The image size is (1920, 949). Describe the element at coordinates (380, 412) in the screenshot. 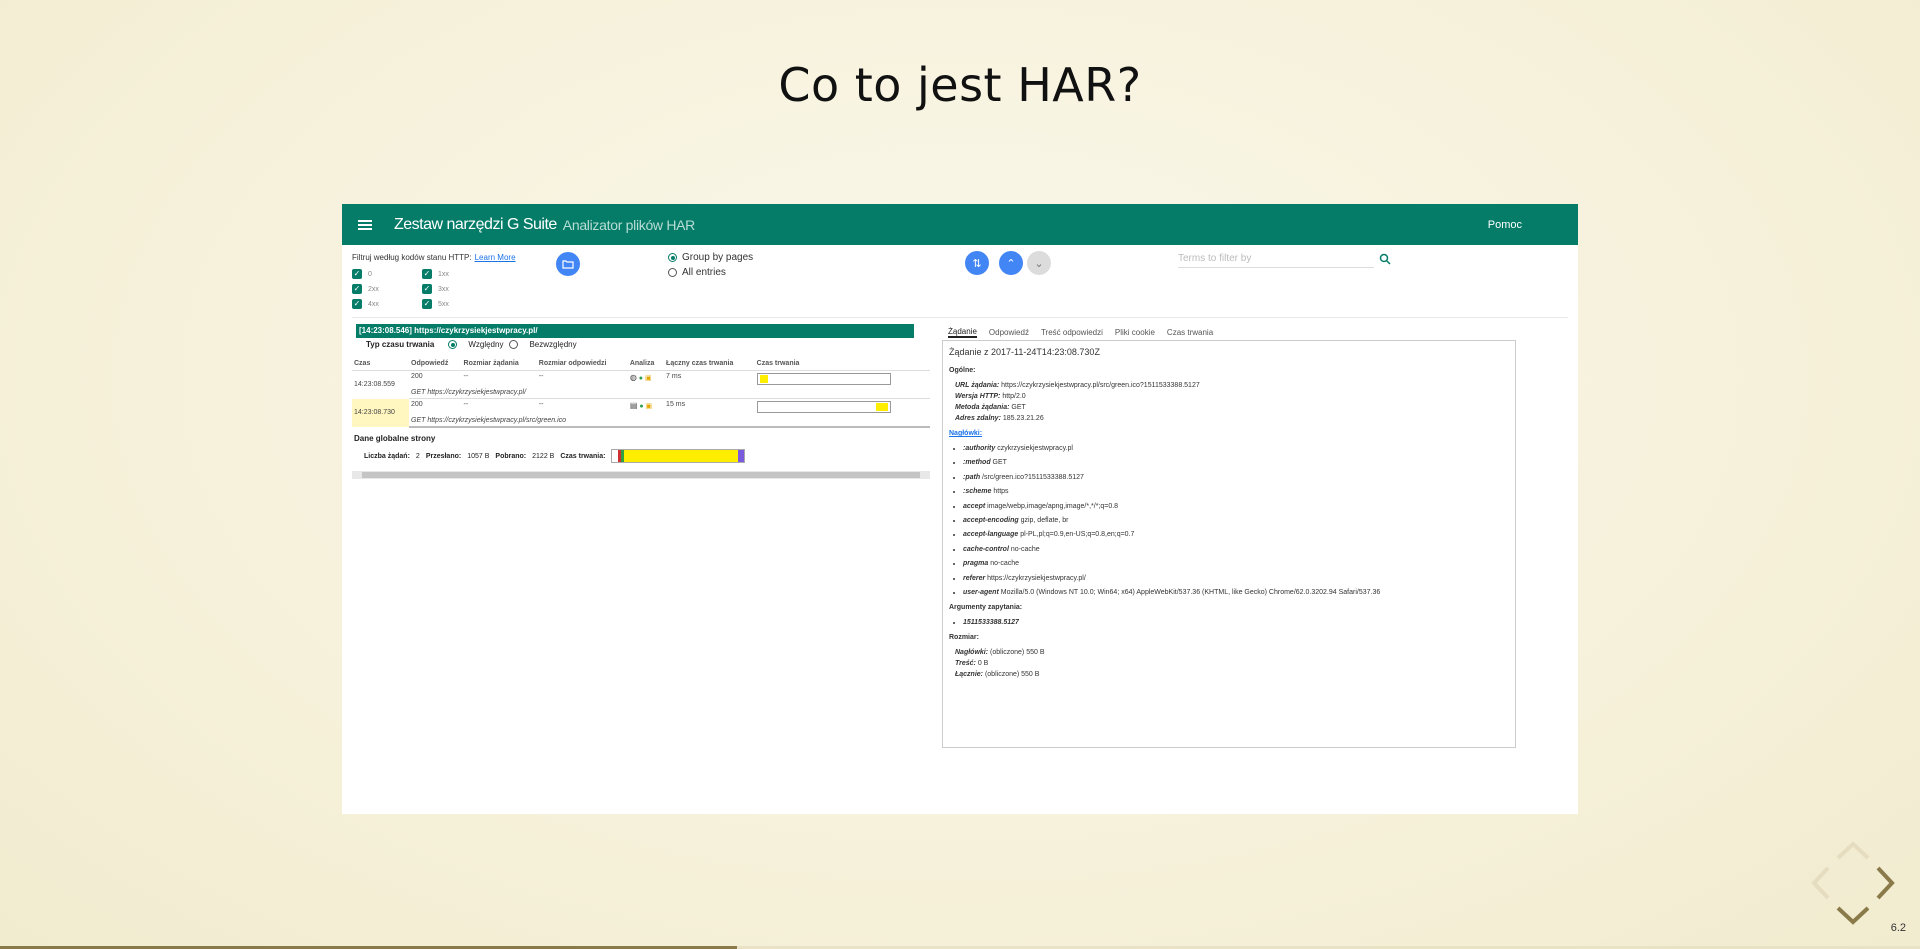

I see `entry-time: 14:23:08.730` at that location.